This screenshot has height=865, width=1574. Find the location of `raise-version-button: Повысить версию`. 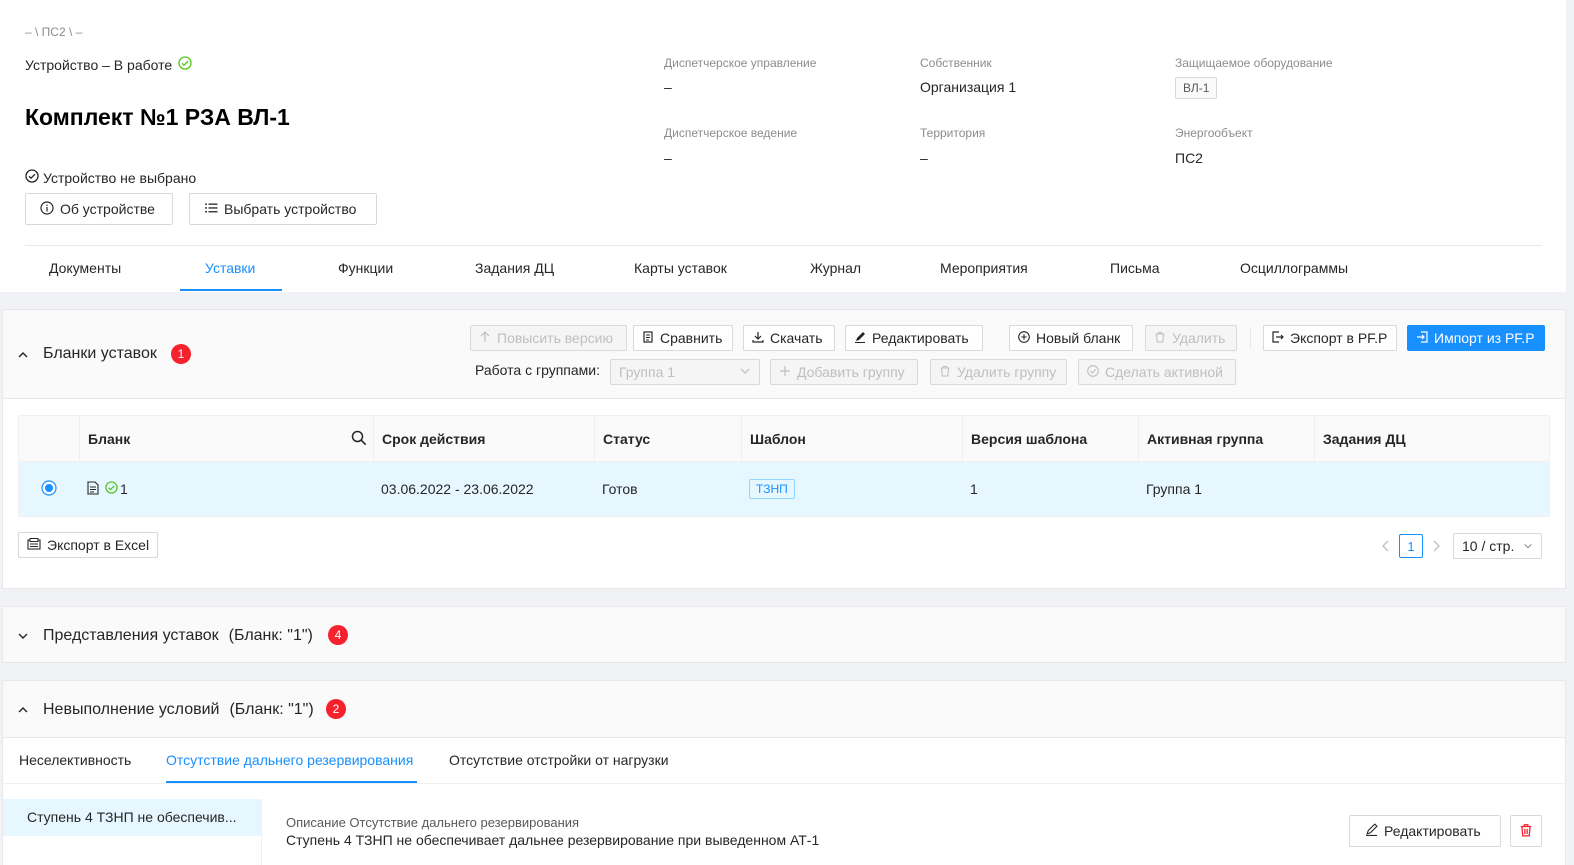

raise-version-button: Повысить версию is located at coordinates (548, 338).